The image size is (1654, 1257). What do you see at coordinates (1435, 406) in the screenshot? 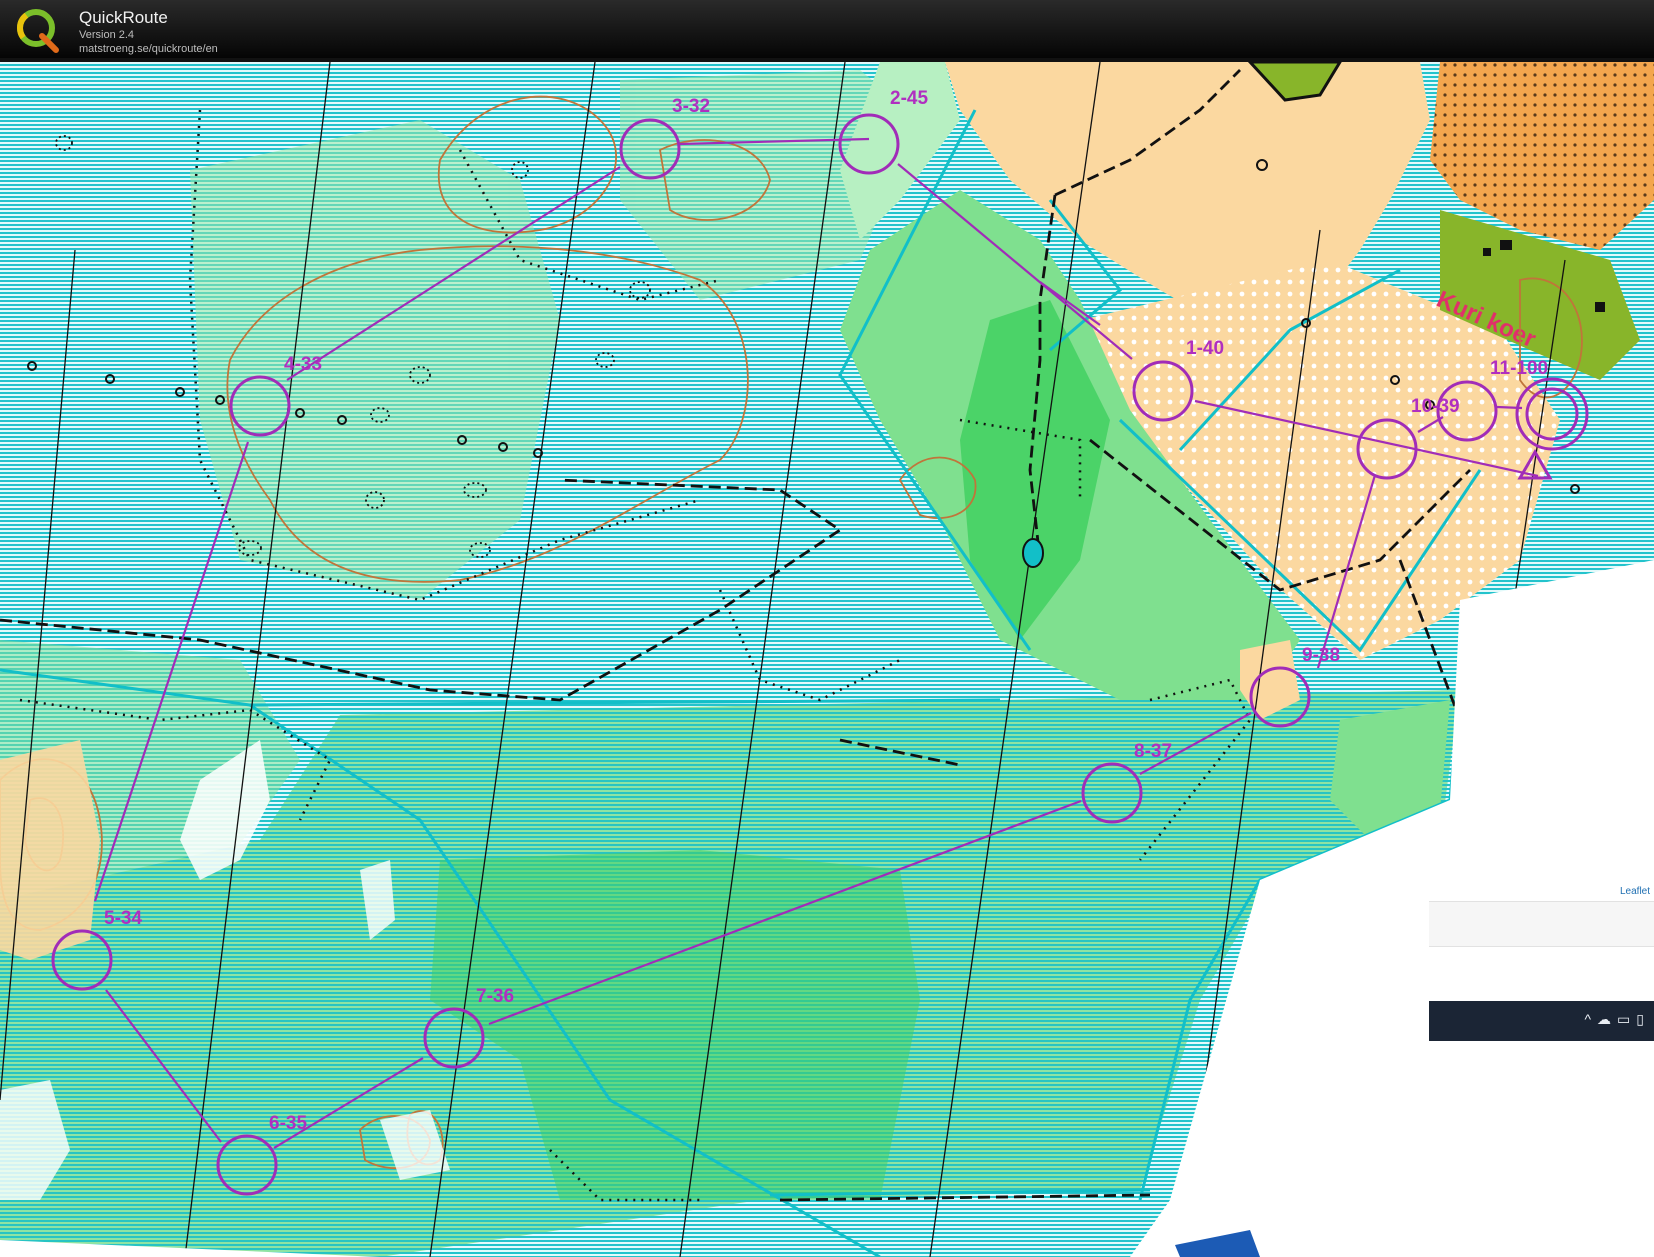
I see `control-label-10: 10-39` at bounding box center [1435, 406].